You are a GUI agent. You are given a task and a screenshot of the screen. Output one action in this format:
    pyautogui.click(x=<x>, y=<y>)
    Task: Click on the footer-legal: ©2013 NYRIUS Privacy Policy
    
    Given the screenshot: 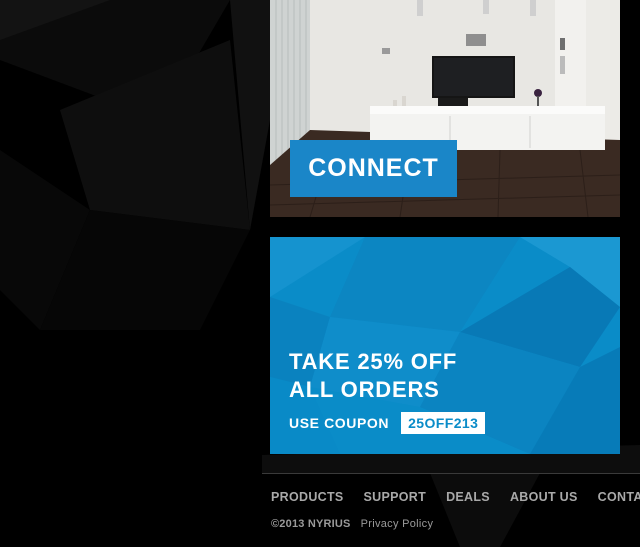 What is the action you would take?
    pyautogui.click(x=352, y=524)
    